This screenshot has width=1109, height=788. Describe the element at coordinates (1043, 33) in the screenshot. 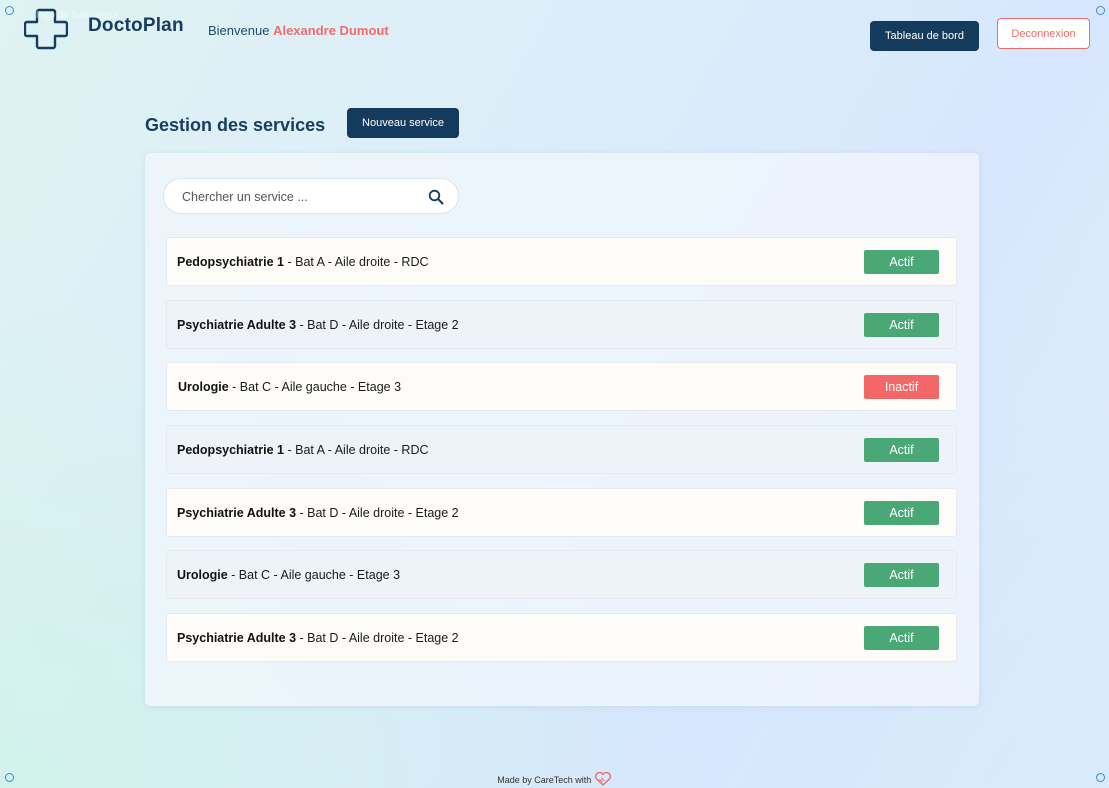

I see `logout-button: Deconnexion` at that location.